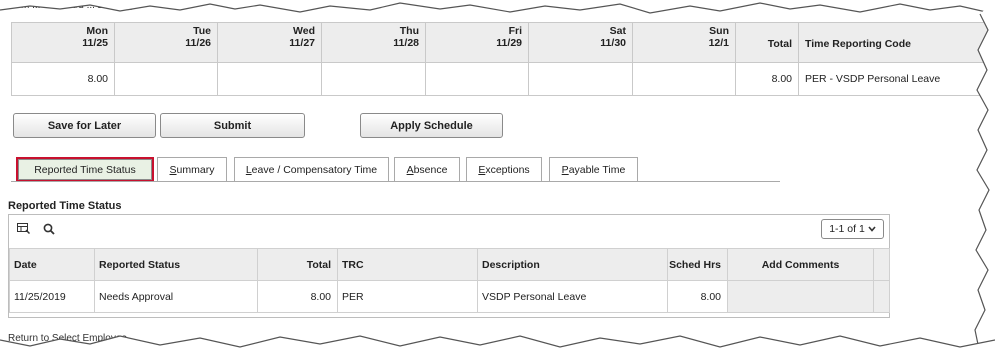 The image size is (995, 354). What do you see at coordinates (173, 170) in the screenshot?
I see `tab-accesskey: S` at bounding box center [173, 170].